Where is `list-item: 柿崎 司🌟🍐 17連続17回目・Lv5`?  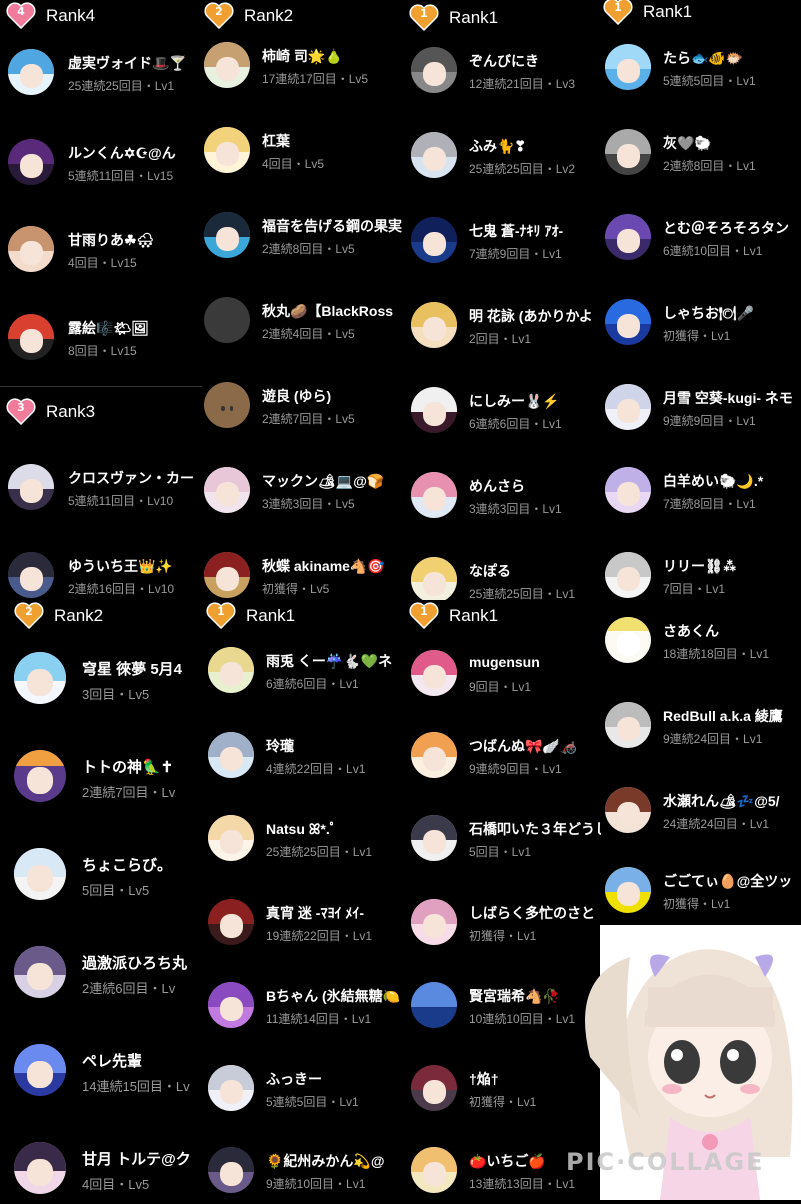
list-item: 柿崎 司🌟🍐 17連続17回目・Lv5 is located at coordinates (304, 70).